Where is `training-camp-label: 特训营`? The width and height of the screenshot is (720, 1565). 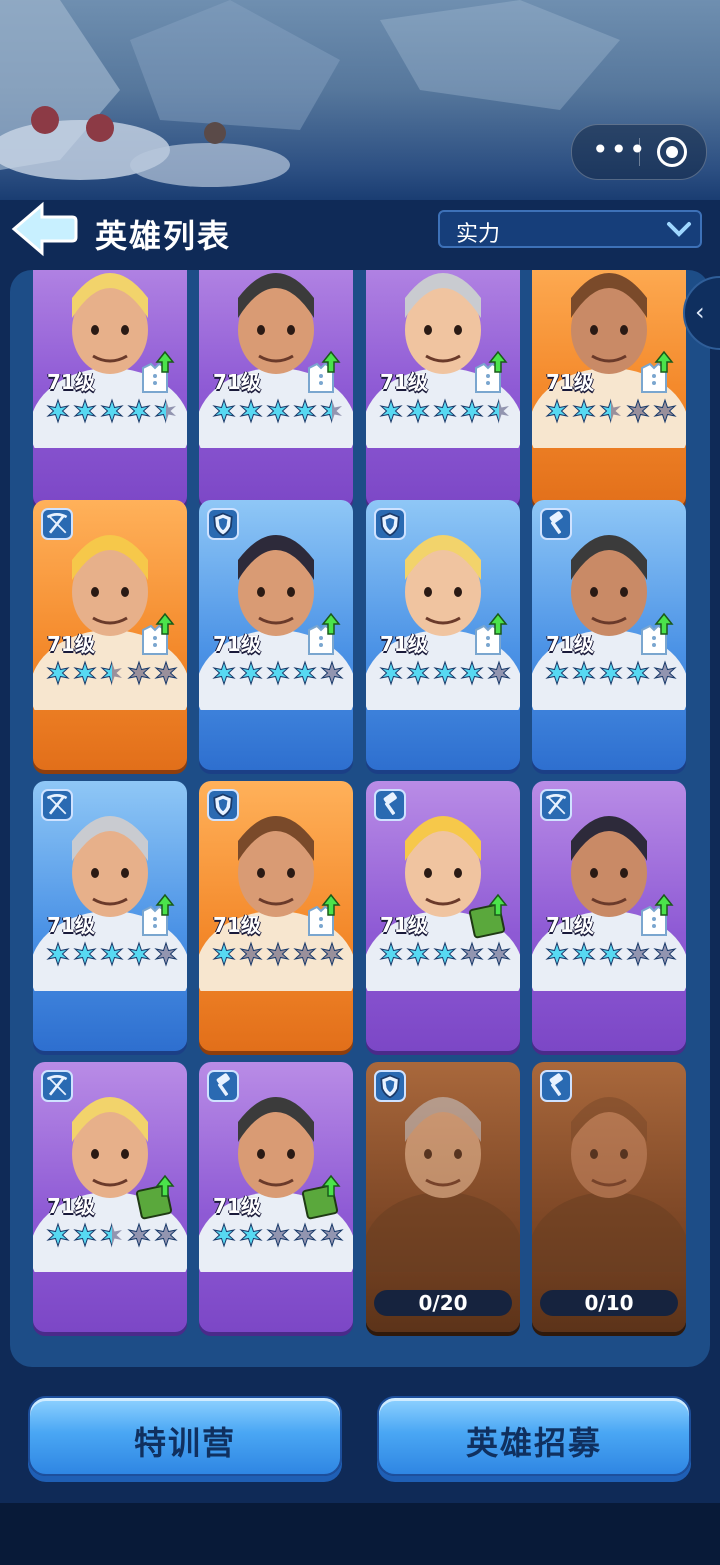
training-camp-label: 特训营 is located at coordinates (184, 1443).